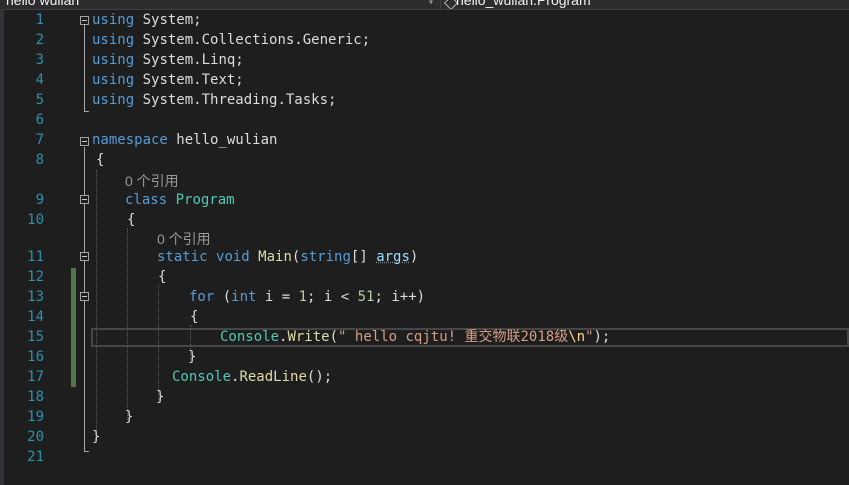 The height and width of the screenshot is (485, 849). What do you see at coordinates (184, 239) in the screenshot?
I see `code-lens-main-references: 0 个引用` at bounding box center [184, 239].